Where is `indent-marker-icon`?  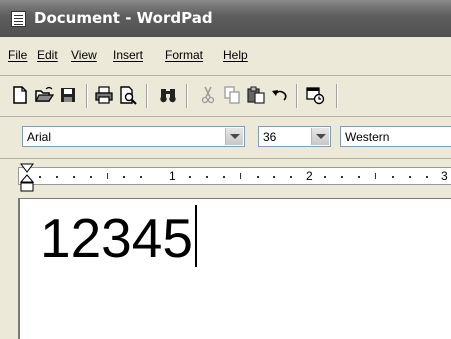
indent-marker-icon is located at coordinates (27, 180).